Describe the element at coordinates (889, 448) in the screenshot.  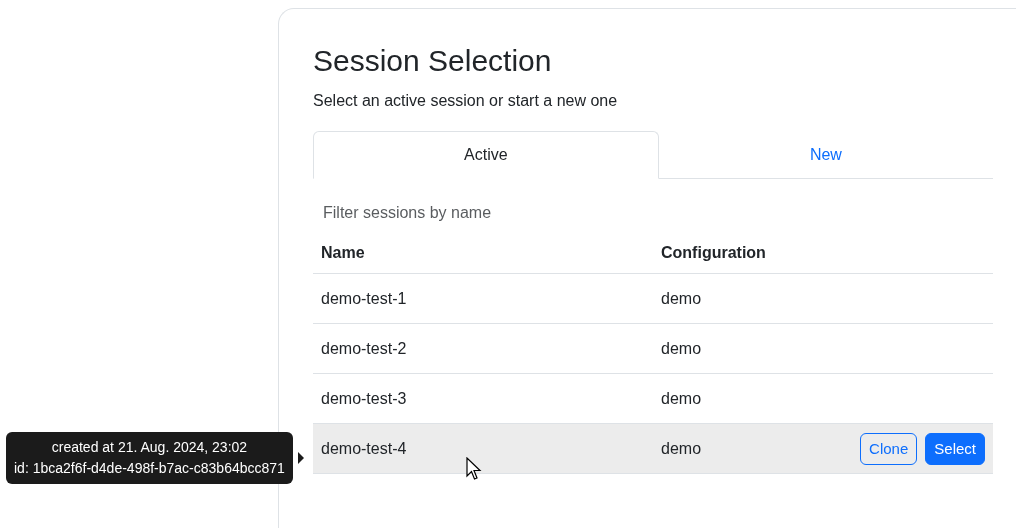
I see `action-button: Clone` at that location.